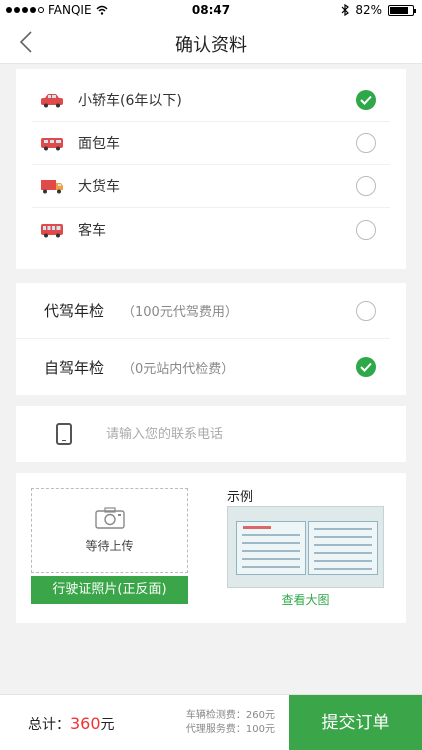  I want to click on inspection-note: （0元站内代检费）, so click(178, 369).